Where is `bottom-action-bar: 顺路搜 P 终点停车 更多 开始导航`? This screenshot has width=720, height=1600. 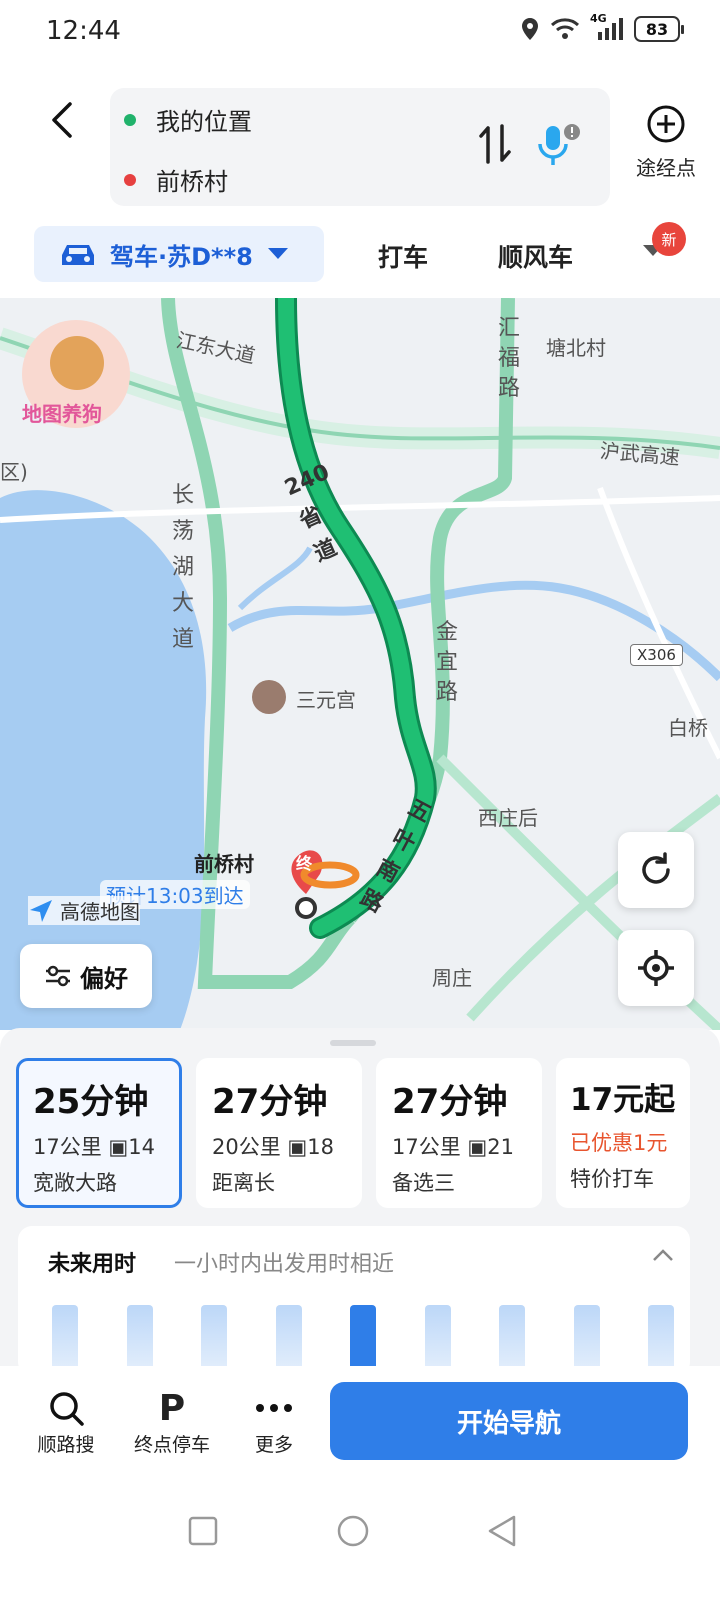
bottom-action-bar: 顺路搜 P 终点停车 更多 开始导航 is located at coordinates (360, 1421).